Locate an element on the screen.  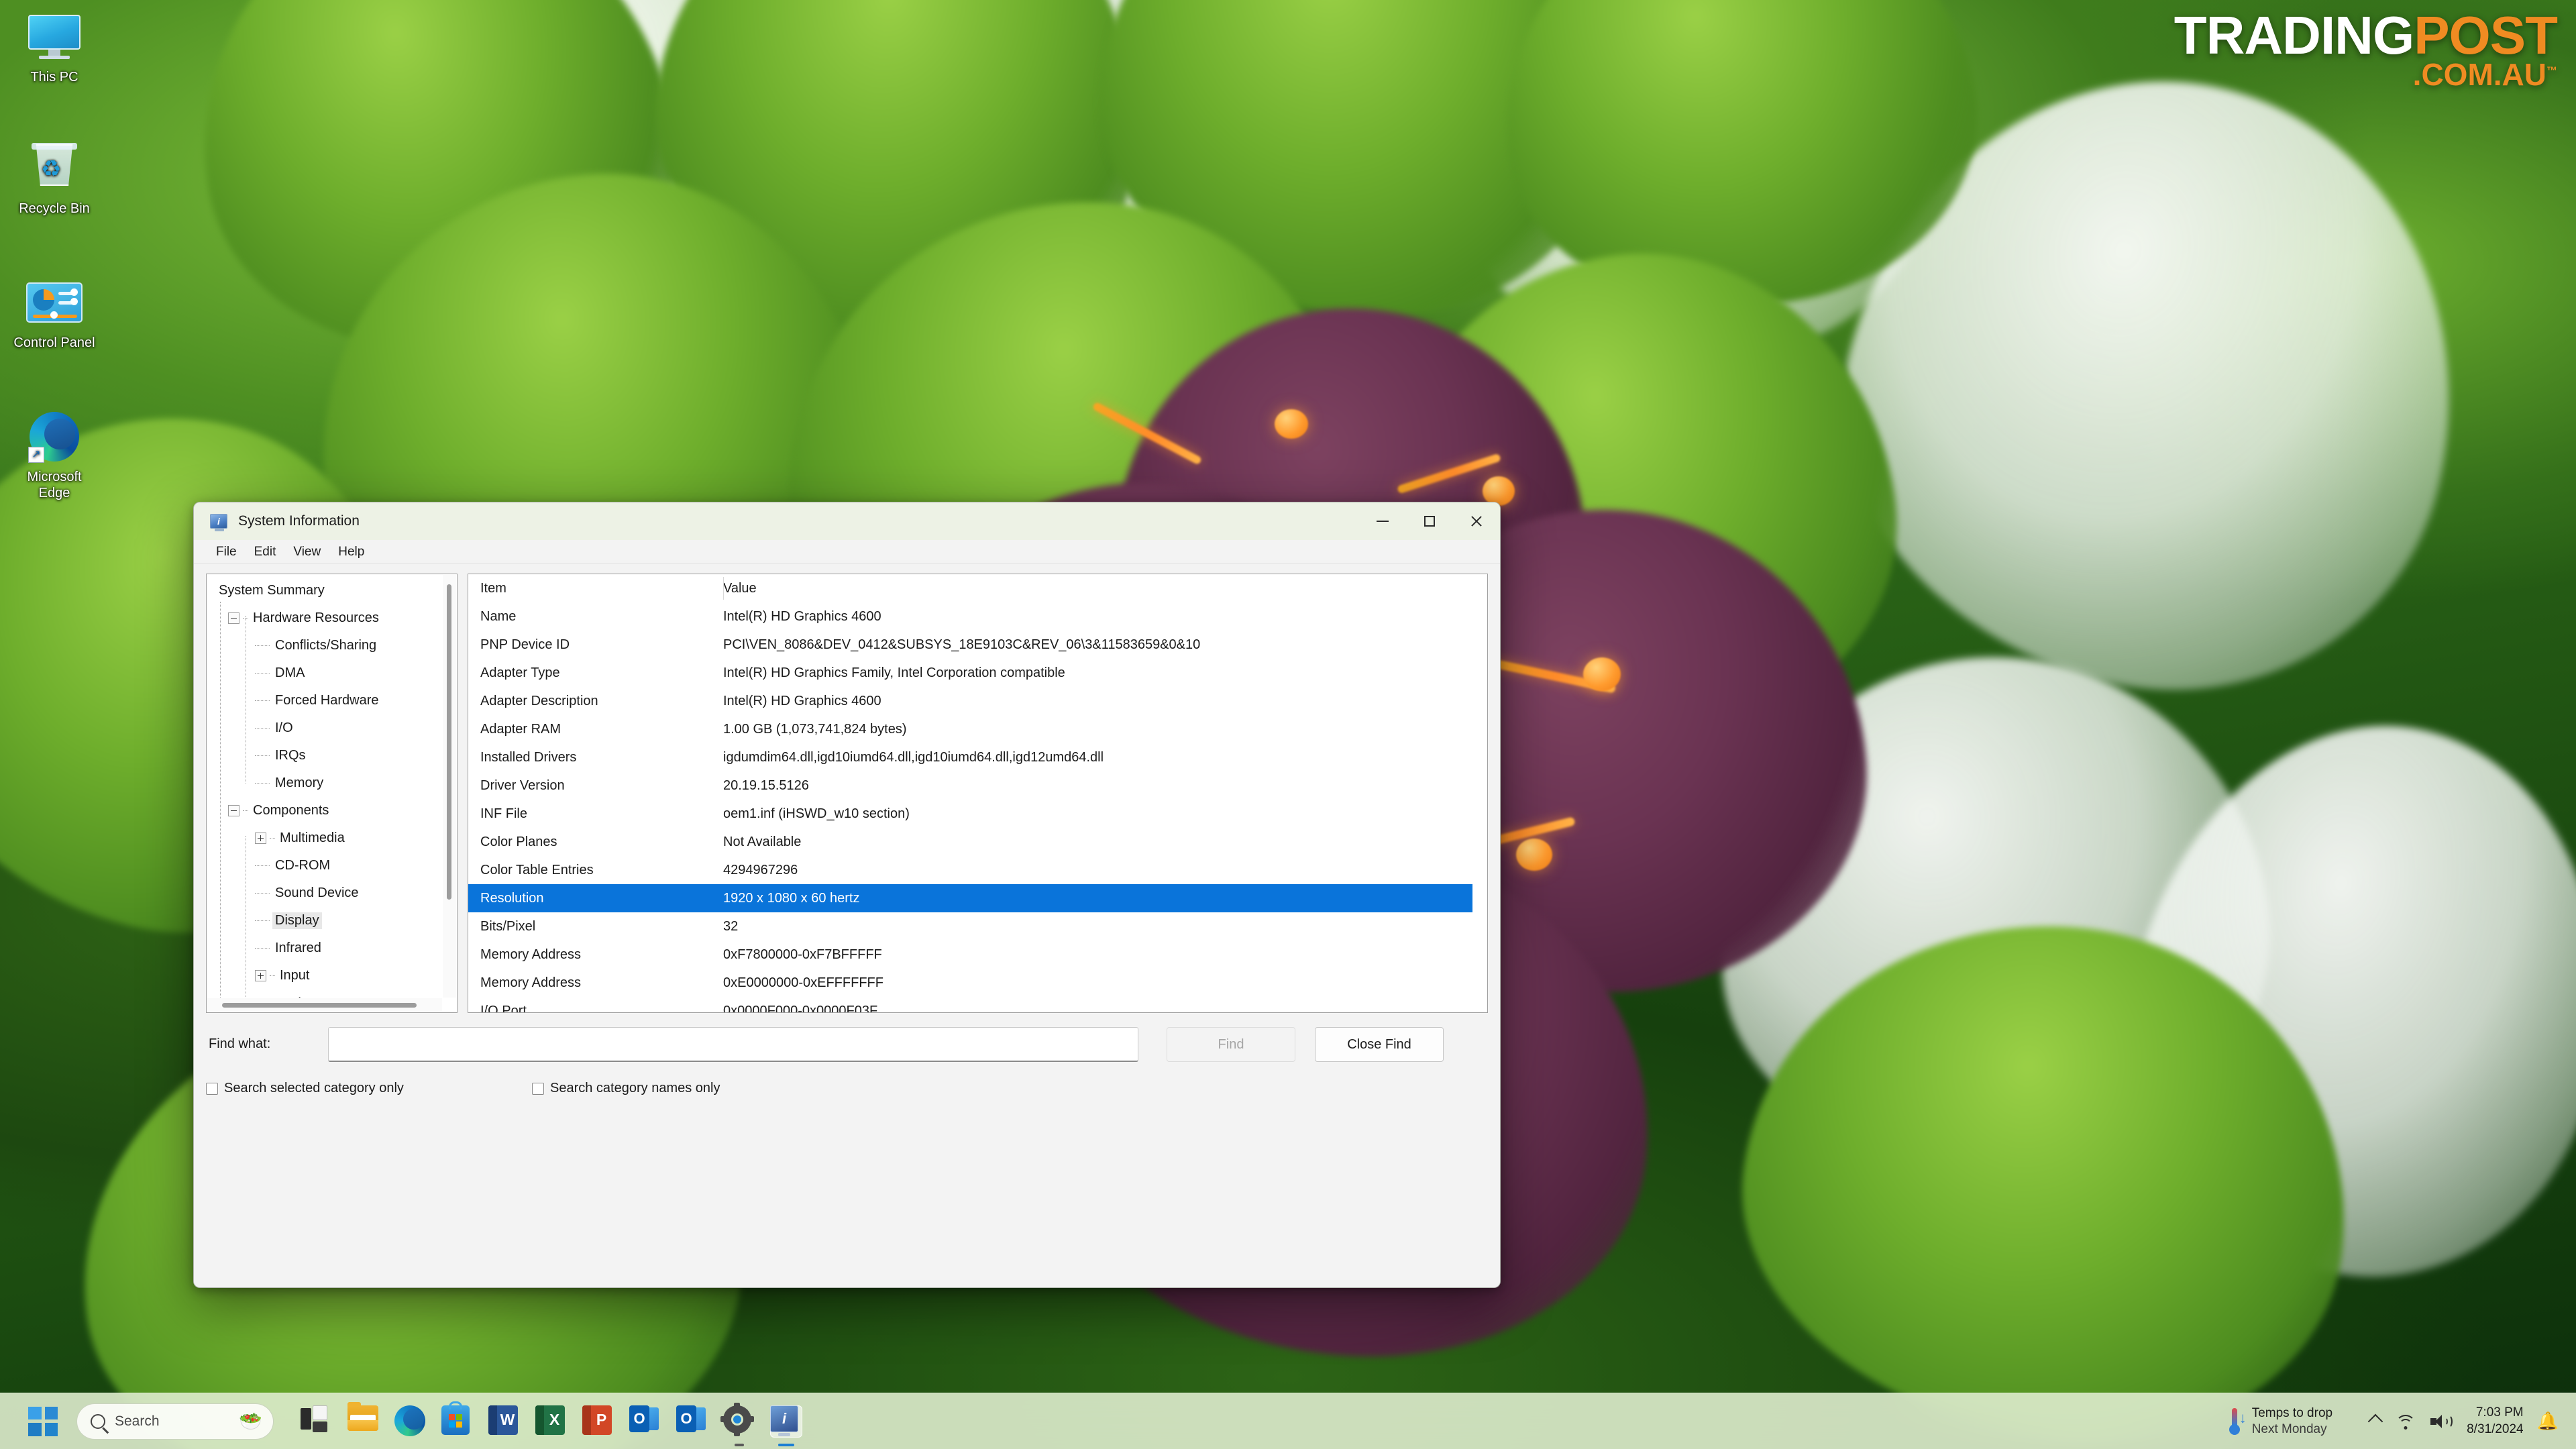
tree-item-label: Conflicts/Sharing is located at coordinates (326, 645).